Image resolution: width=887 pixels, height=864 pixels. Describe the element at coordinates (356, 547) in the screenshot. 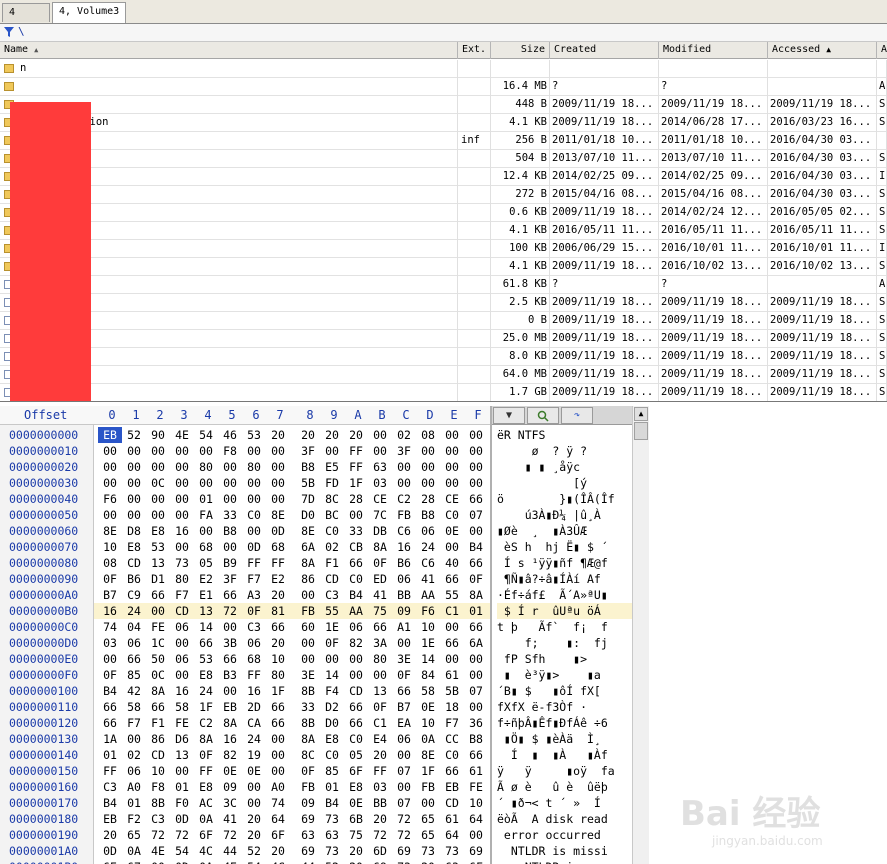

I see `hex-byte: CB` at that location.